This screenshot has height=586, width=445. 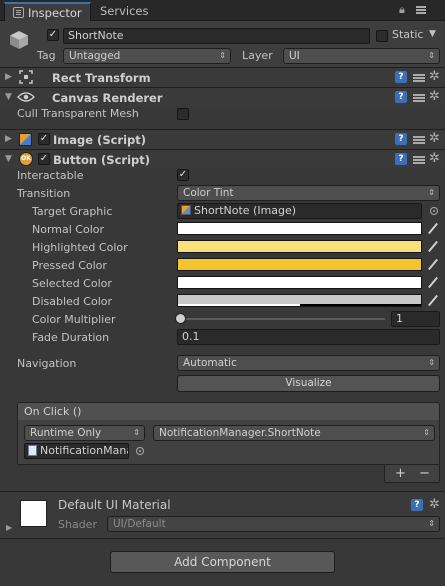 What do you see at coordinates (424, 473) in the screenshot?
I see `remove-event-button: −` at bounding box center [424, 473].